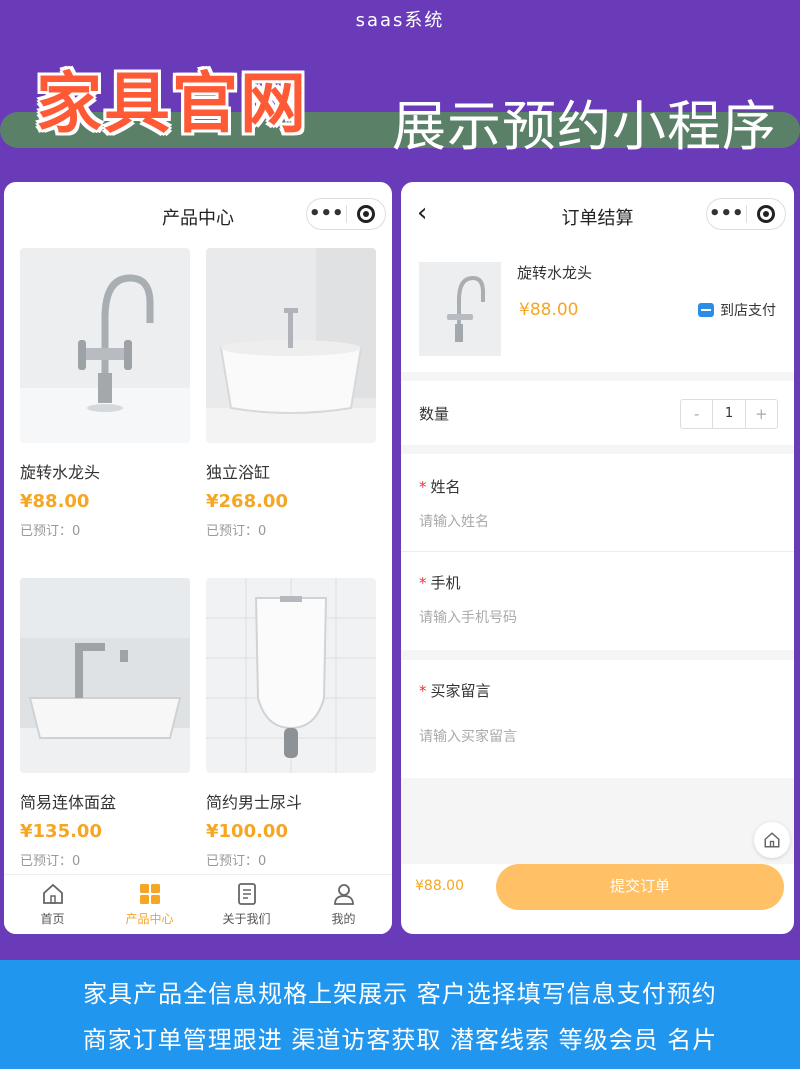 This screenshot has width=800, height=1069. Describe the element at coordinates (597, 215) in the screenshot. I see `nav-bar: ‹ 订单结算 •••` at that location.